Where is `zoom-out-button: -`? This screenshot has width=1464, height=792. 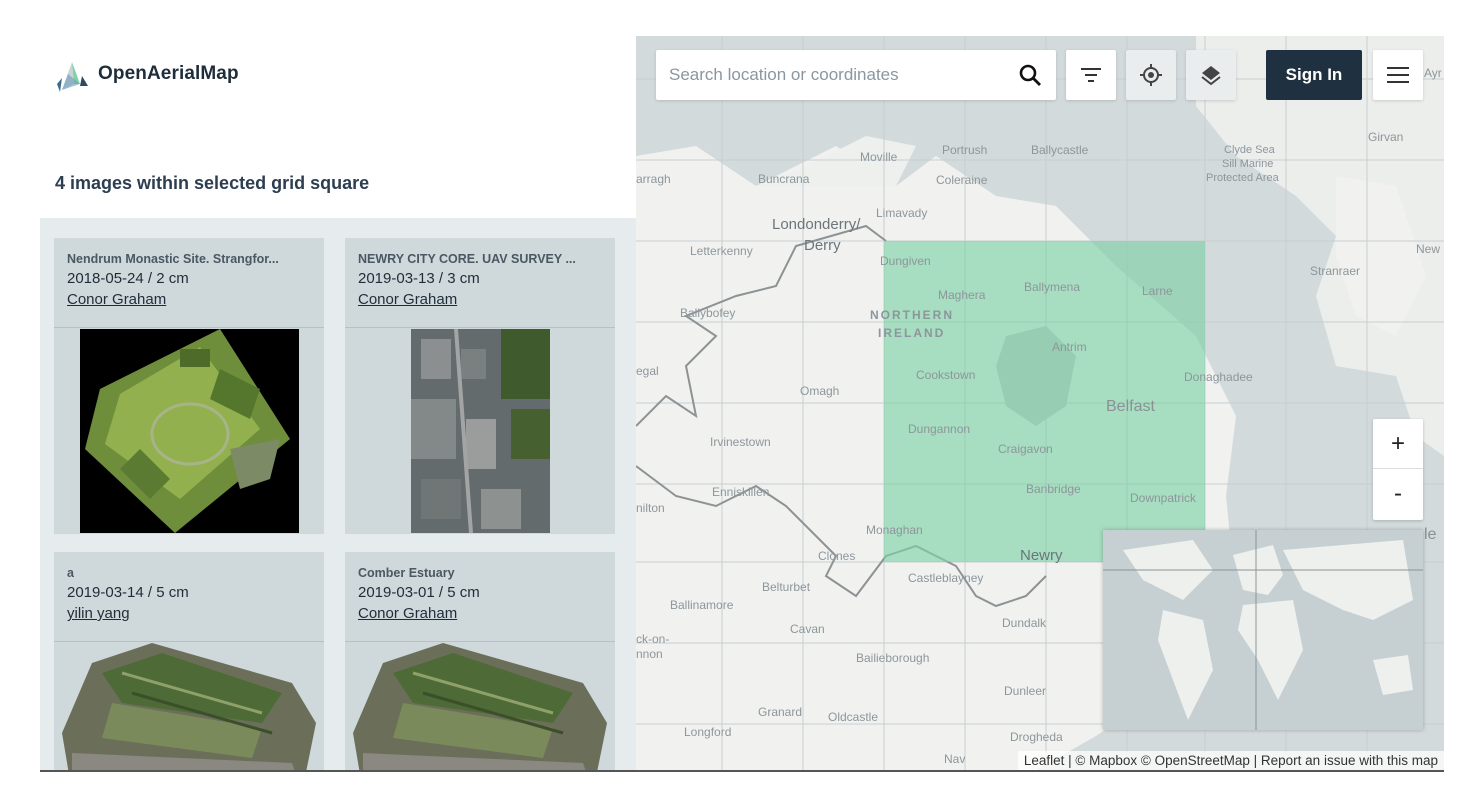
zoom-out-button: - is located at coordinates (1398, 494).